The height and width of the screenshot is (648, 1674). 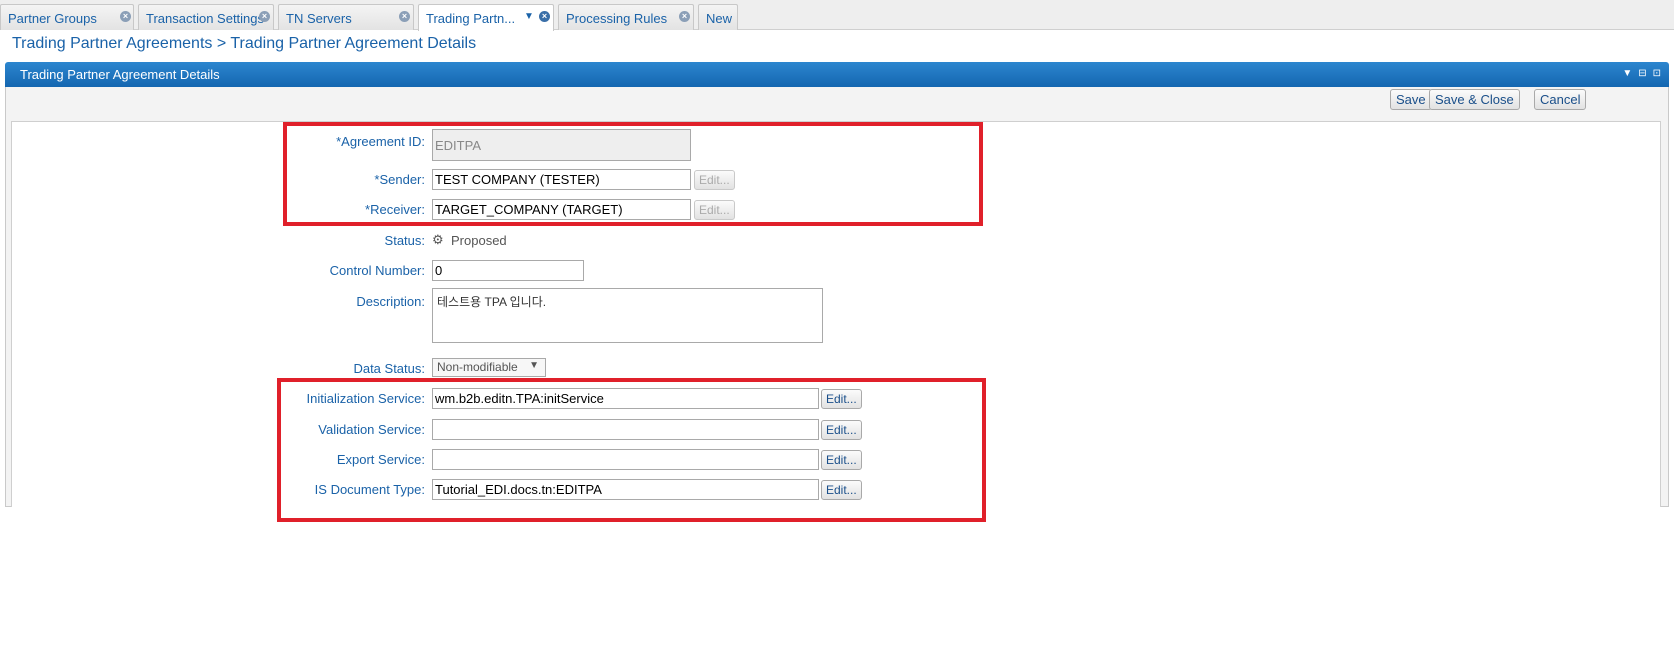 I want to click on tab-new: New, so click(x=718, y=17).